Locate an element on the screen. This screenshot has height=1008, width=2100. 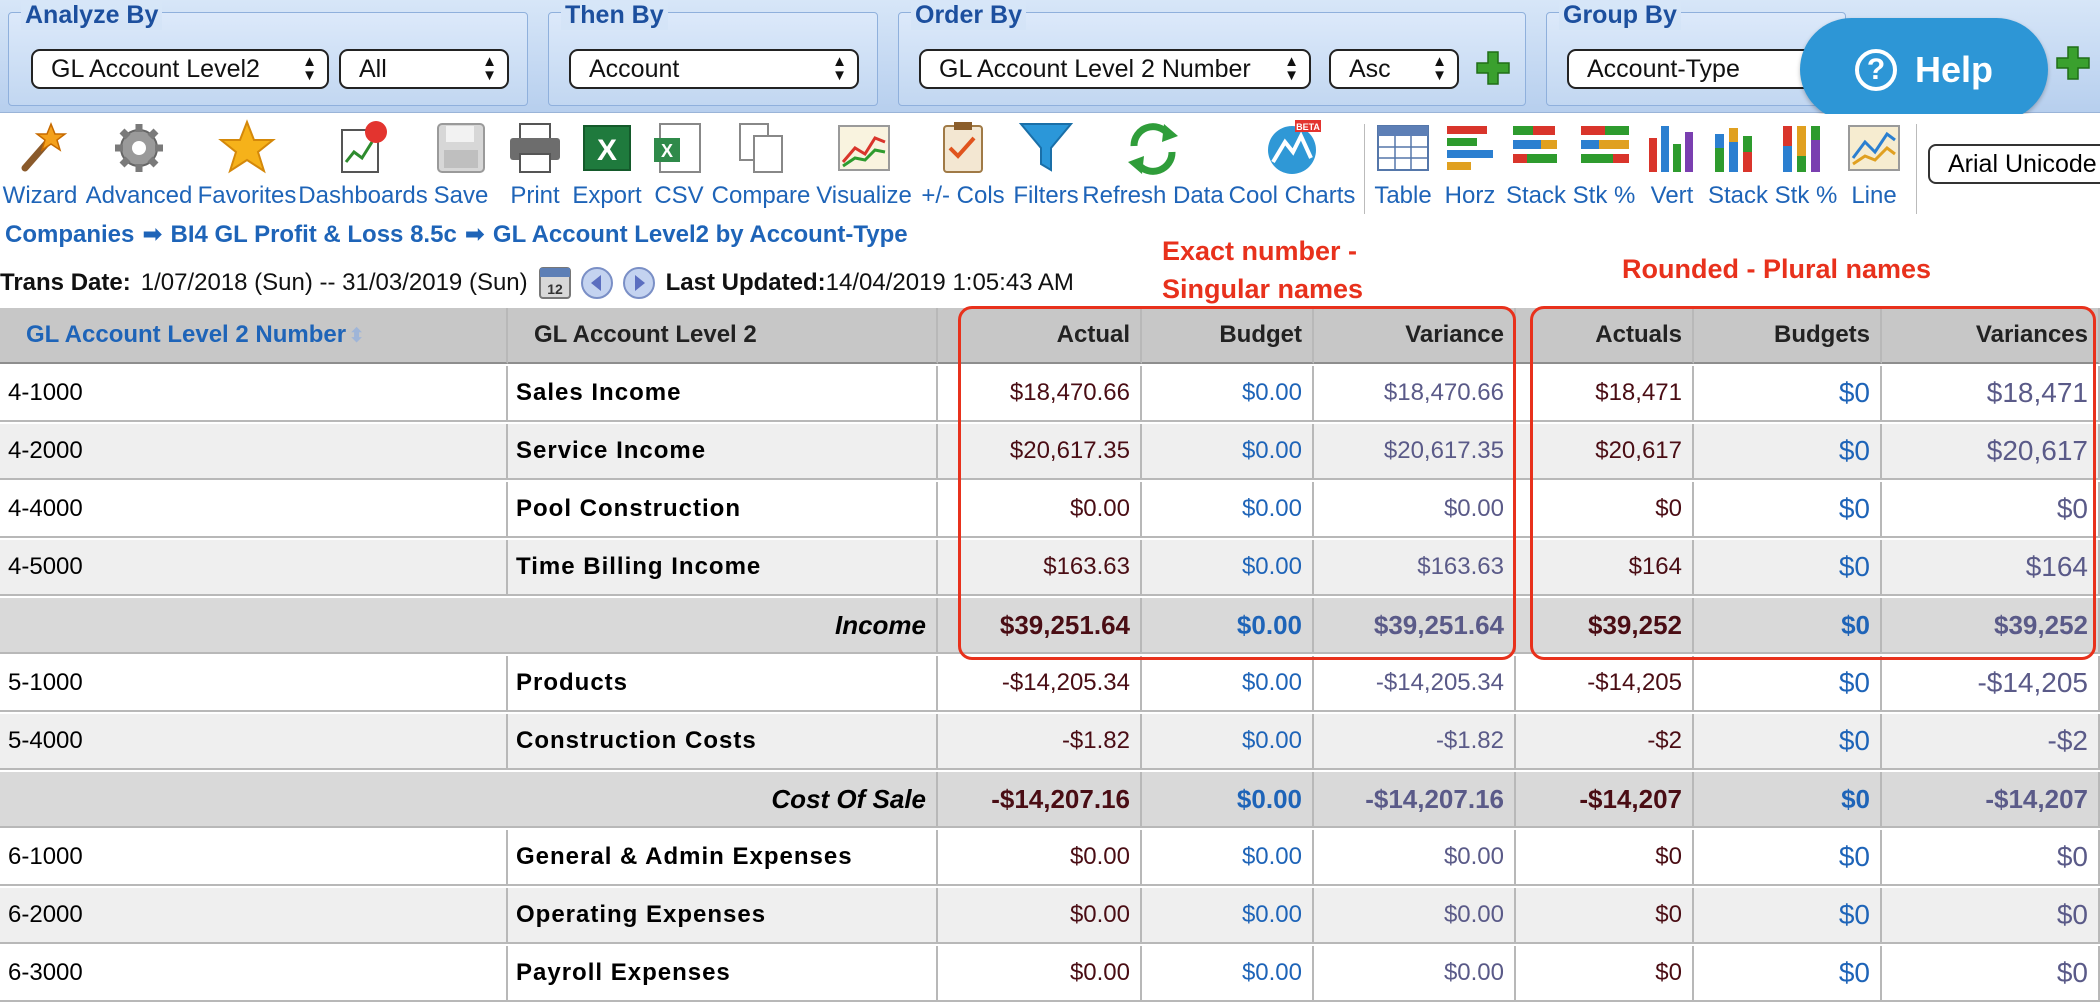
help-button: ? Help is located at coordinates (1924, 69).